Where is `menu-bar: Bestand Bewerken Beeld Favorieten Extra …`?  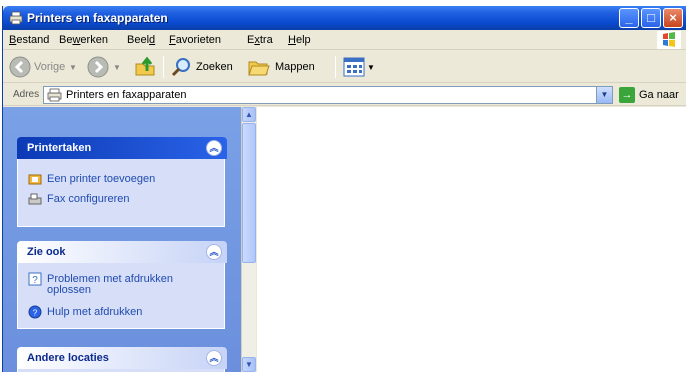
menu-bar: Bestand Bewerken Beeld Favorieten Extra … is located at coordinates (344, 40).